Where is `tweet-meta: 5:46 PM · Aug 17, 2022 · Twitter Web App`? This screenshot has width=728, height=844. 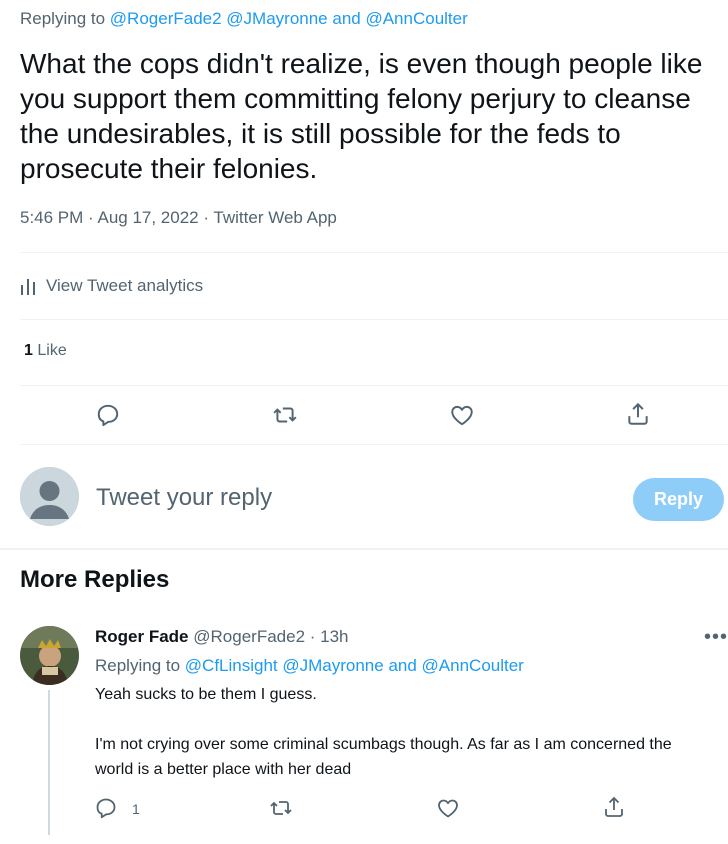 tweet-meta: 5:46 PM · Aug 17, 2022 · Twitter Web App is located at coordinates (178, 218).